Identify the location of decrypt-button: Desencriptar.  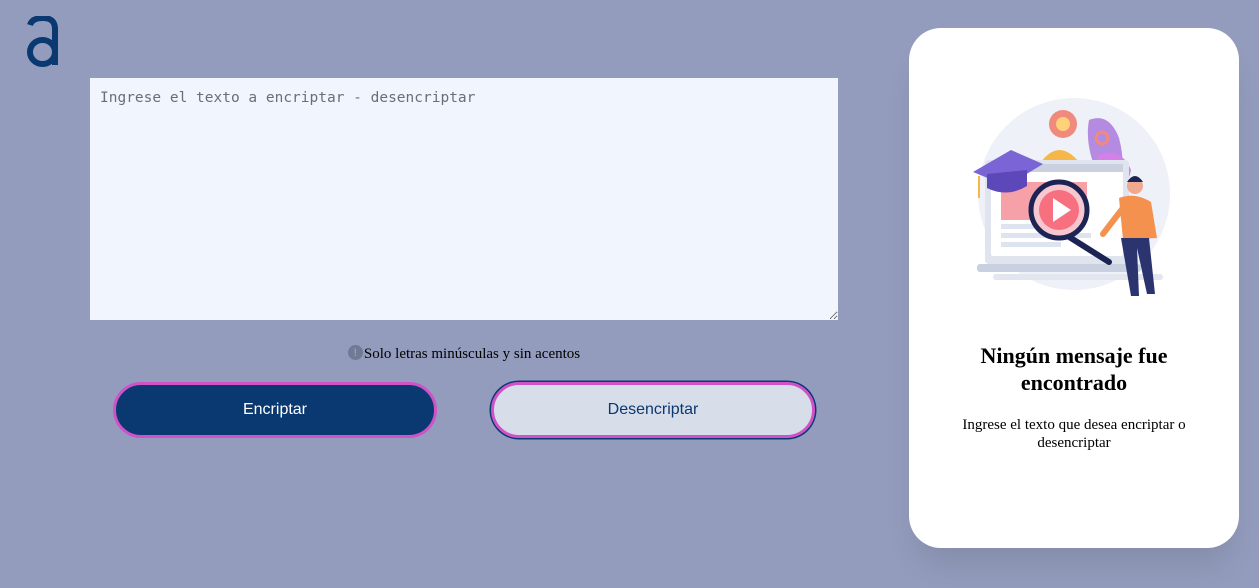
(653, 410).